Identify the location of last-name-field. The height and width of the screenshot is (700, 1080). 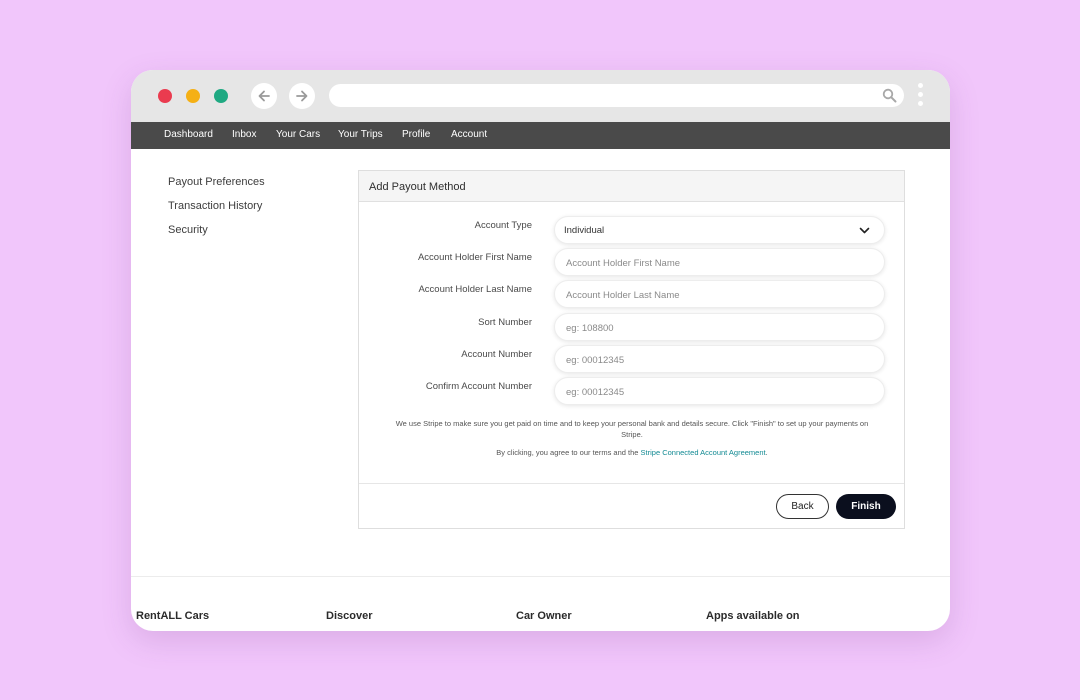
(719, 294).